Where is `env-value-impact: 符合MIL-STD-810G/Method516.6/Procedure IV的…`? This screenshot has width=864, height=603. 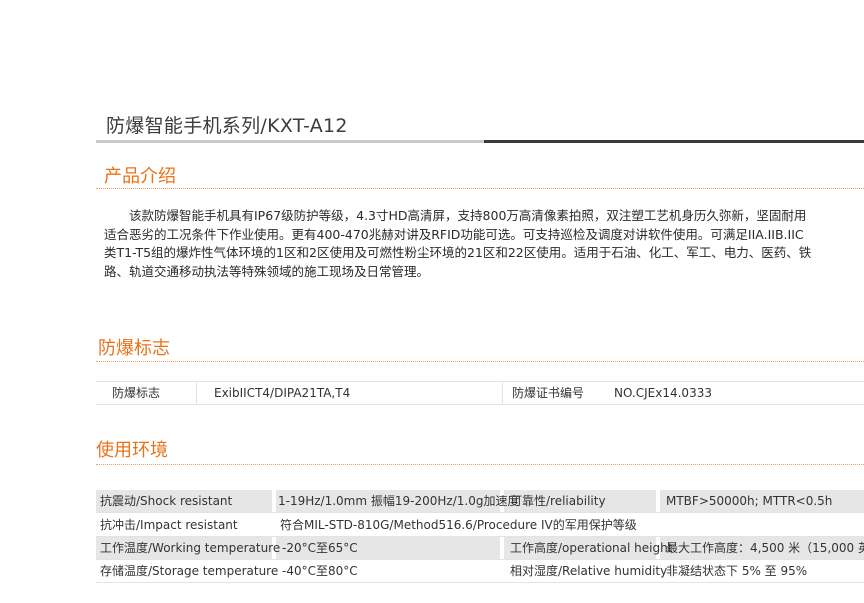
env-value-impact: 符合MIL-STD-810G/Method516.6/Procedure IV的… is located at coordinates (458, 525).